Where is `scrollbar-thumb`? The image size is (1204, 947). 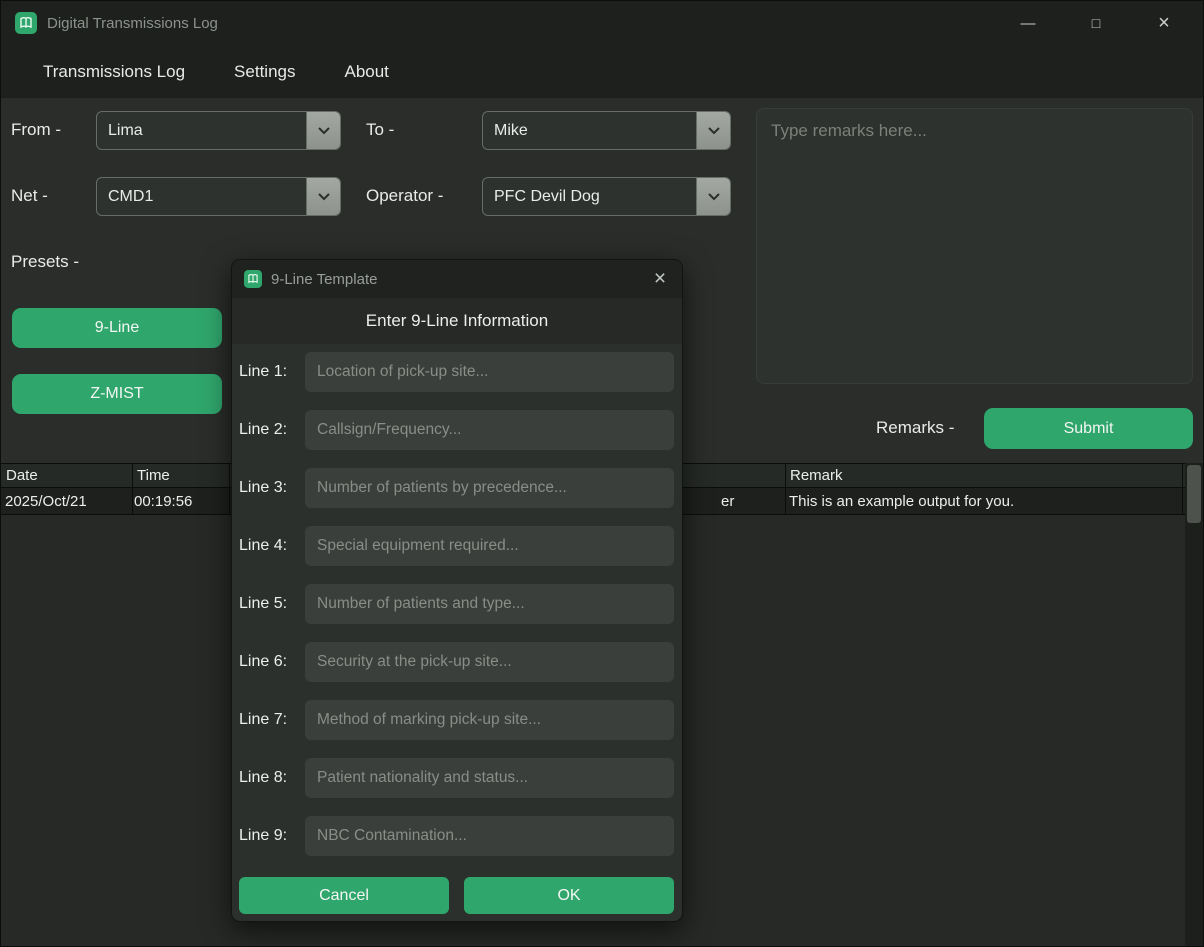
scrollbar-thumb is located at coordinates (1194, 494).